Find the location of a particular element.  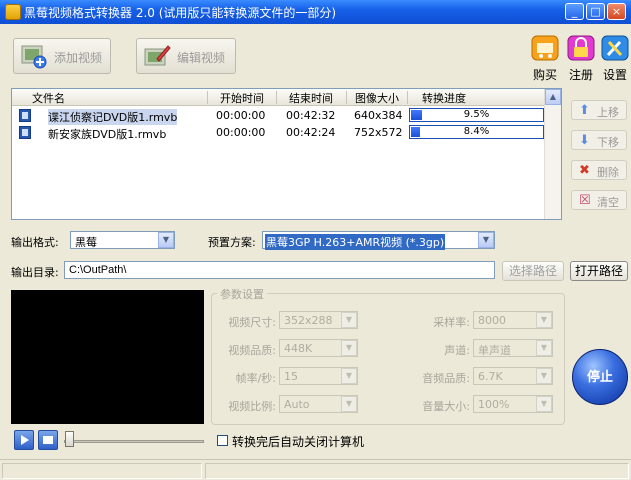

stop-icon is located at coordinates (48, 440).